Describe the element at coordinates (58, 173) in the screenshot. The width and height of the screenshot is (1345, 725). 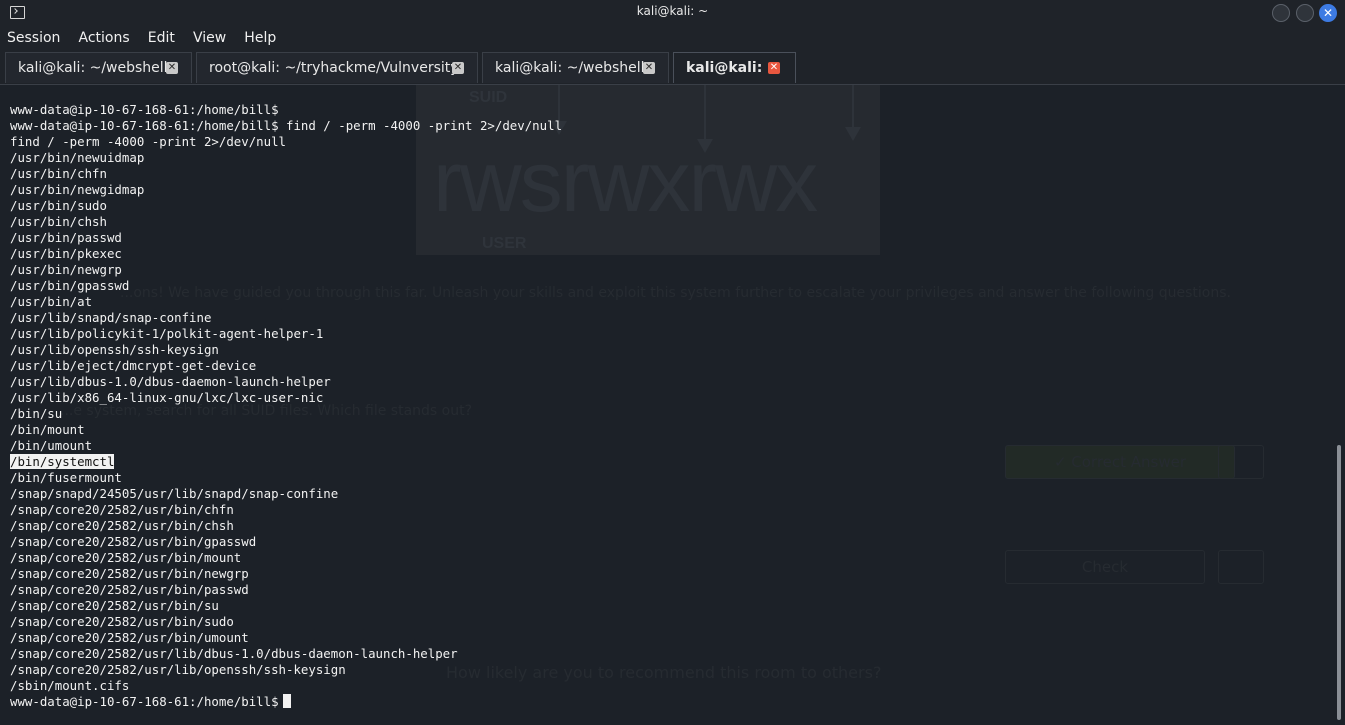
I see `terminal-line-text: /usr/bin/chfn` at that location.